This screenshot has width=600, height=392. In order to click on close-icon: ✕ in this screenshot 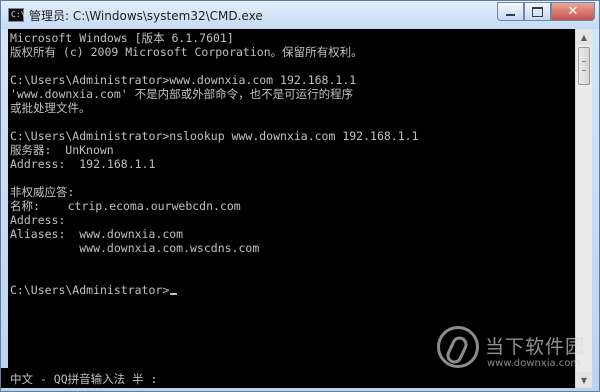, I will do `click(573, 11)`.